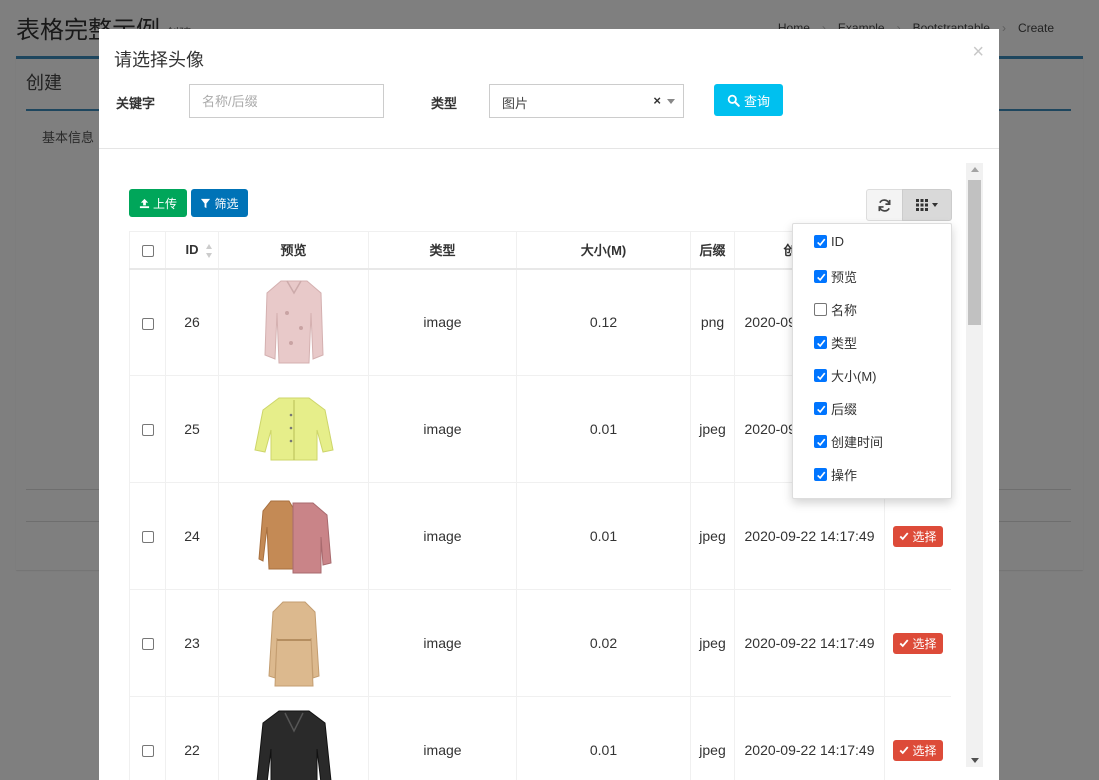 The image size is (1099, 780). What do you see at coordinates (192, 536) in the screenshot?
I see `cell-id: 24` at bounding box center [192, 536].